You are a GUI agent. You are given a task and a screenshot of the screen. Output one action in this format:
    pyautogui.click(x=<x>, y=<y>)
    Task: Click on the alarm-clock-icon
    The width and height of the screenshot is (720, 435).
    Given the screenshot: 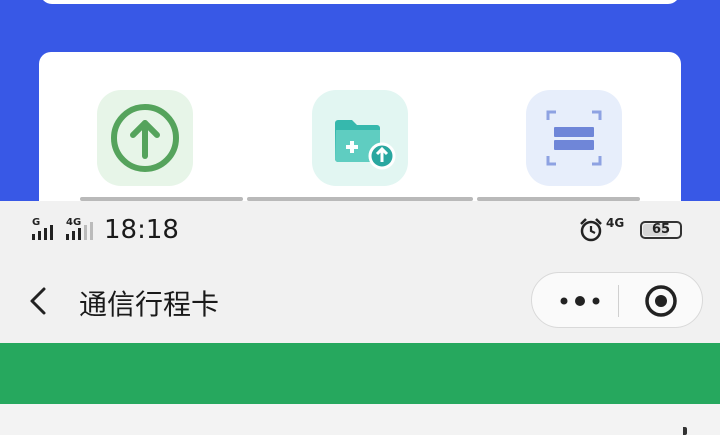 What is the action you would take?
    pyautogui.click(x=591, y=230)
    